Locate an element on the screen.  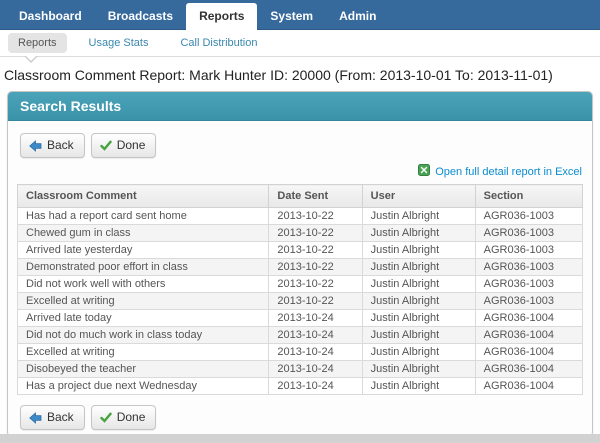
cell-classroom-comment: Arrived late yesterday is located at coordinates (143, 250).